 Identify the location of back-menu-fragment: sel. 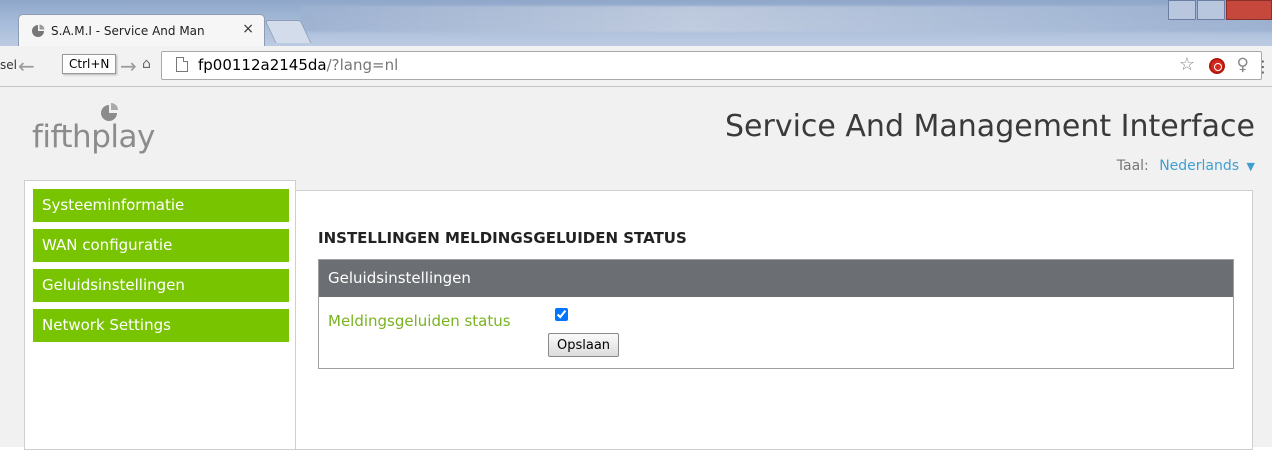
(8, 65).